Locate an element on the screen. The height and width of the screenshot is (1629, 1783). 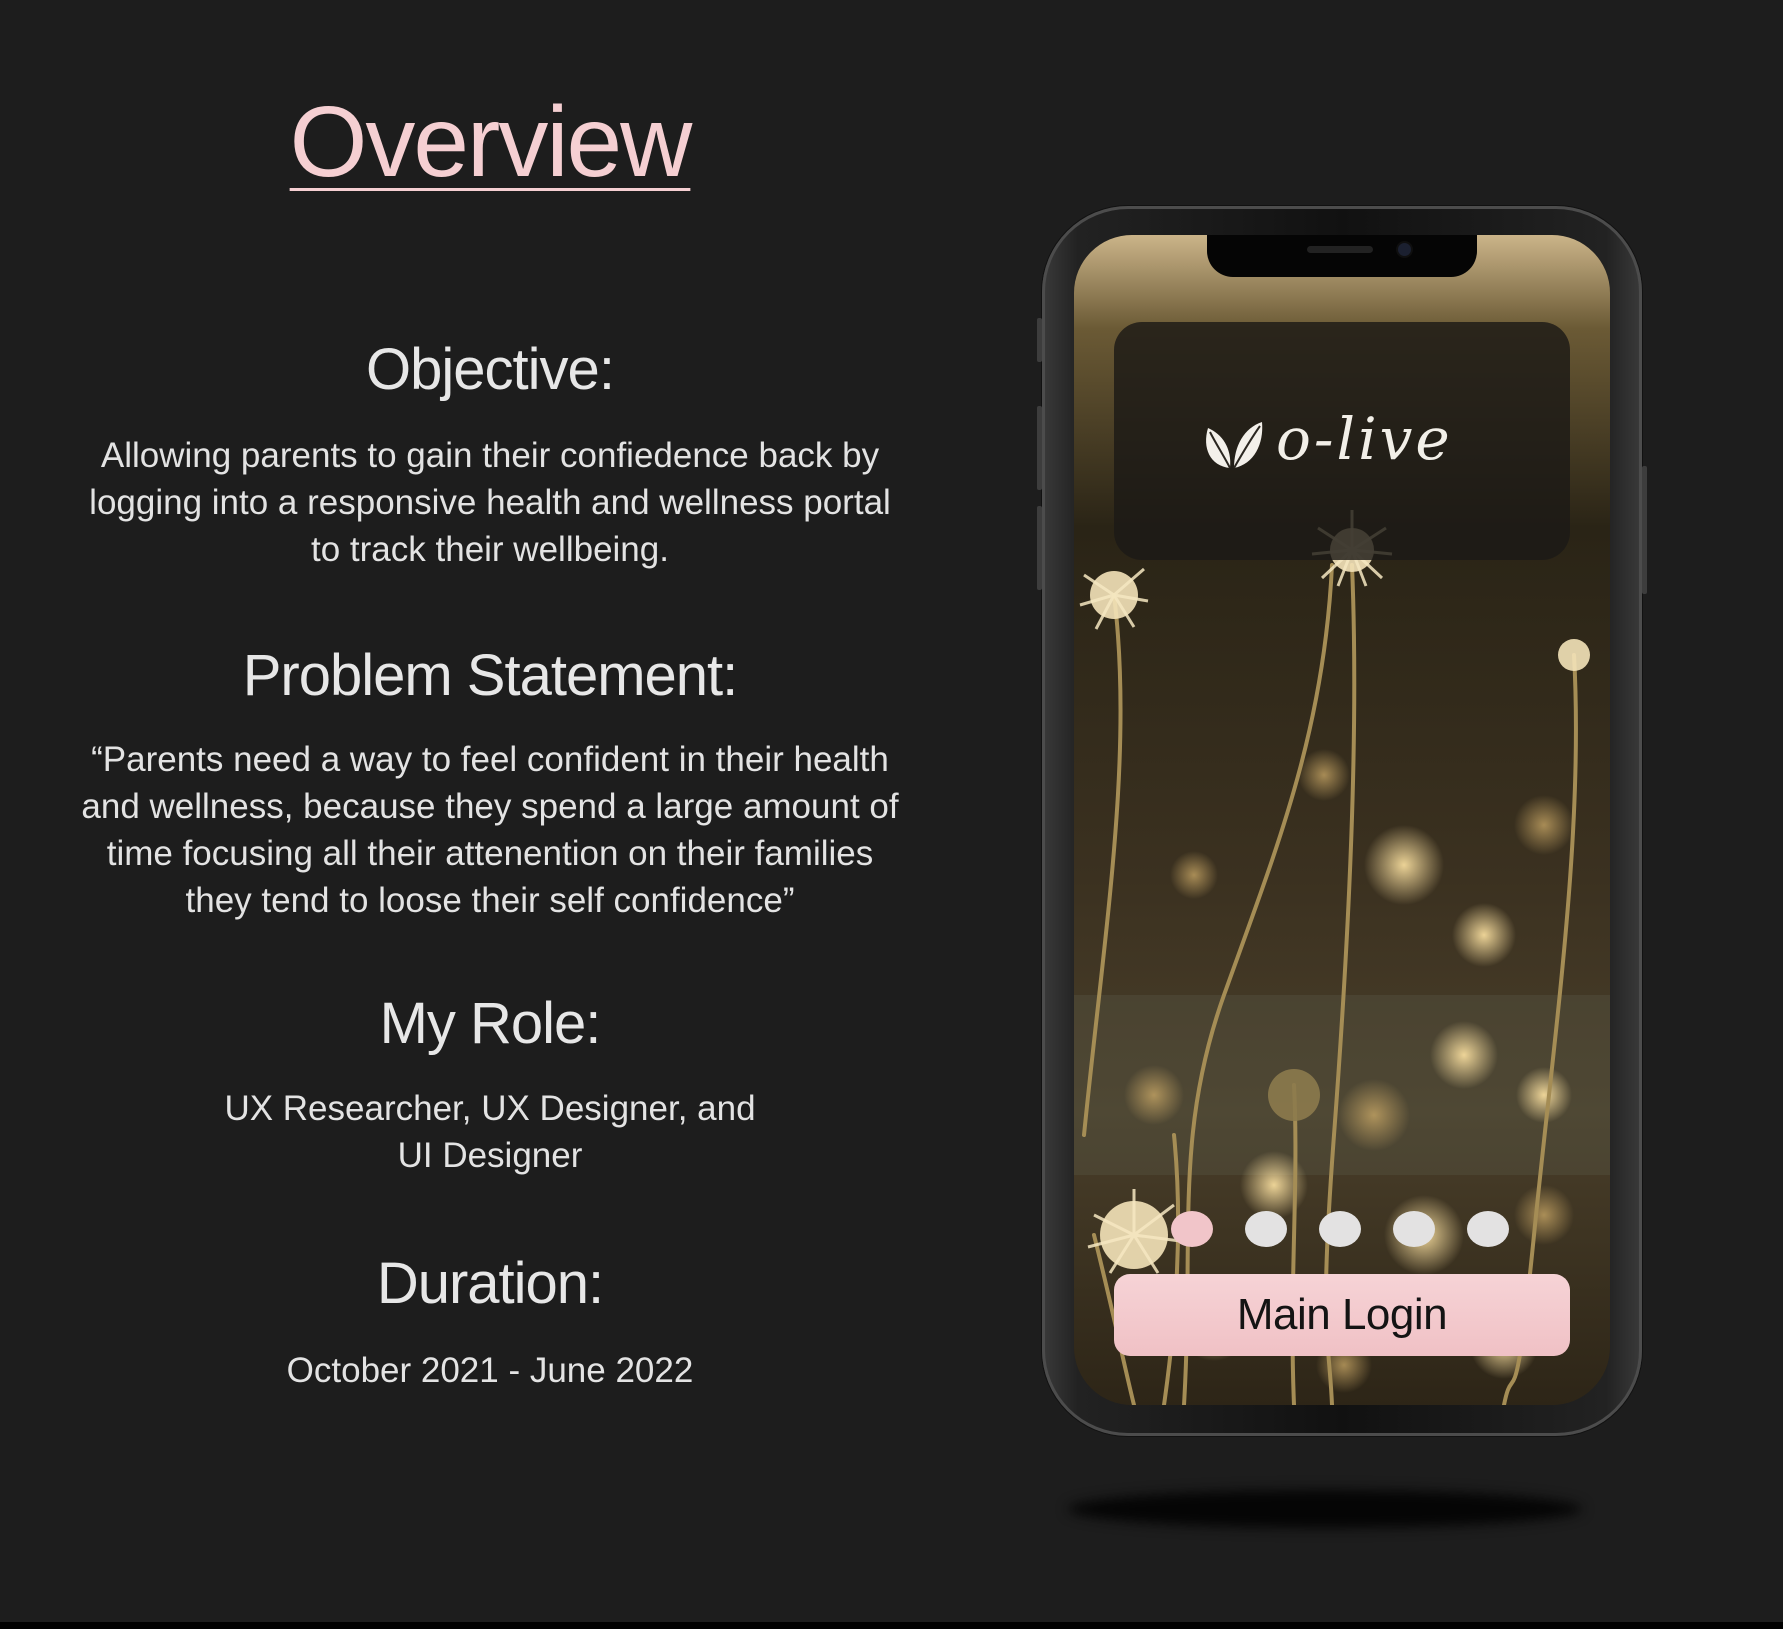
problem-statement-heading: Problem Statement: is located at coordinates (490, 675).